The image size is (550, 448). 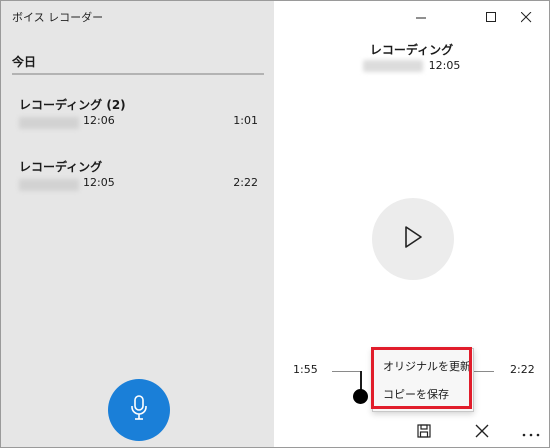 I want to click on save-button, so click(x=424, y=432).